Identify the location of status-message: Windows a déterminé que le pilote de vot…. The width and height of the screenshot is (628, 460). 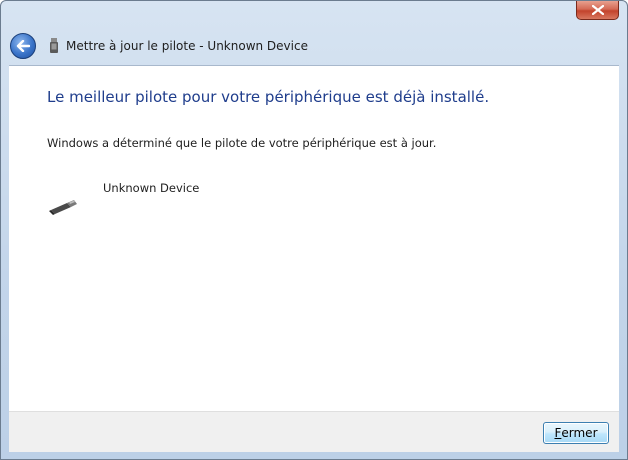
(242, 143).